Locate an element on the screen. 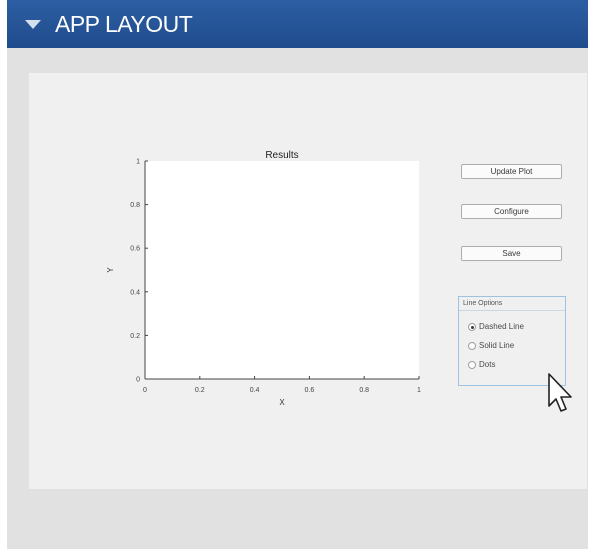 The image size is (596, 549). radio-solid-line: Solid Line is located at coordinates (491, 345).